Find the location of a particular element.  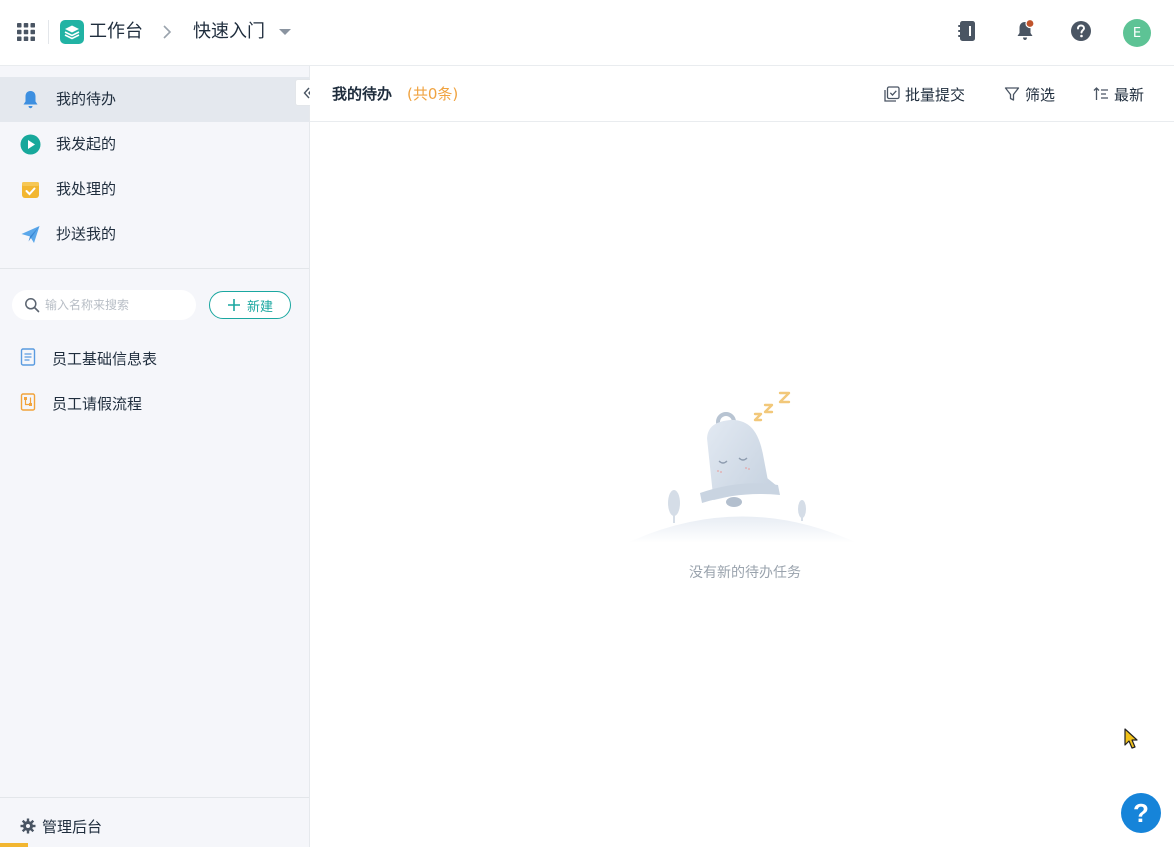

sort-latest-button: 最新 is located at coordinates (1118, 94).